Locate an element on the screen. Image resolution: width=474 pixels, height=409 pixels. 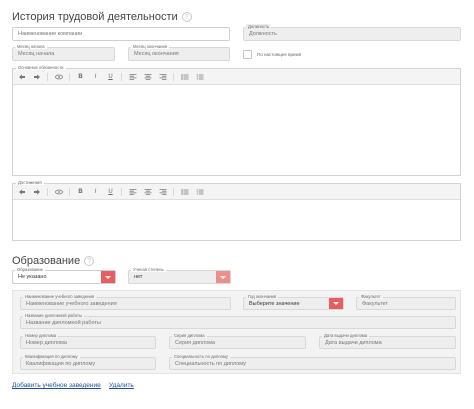
position-placeholder: Должность is located at coordinates (263, 34).